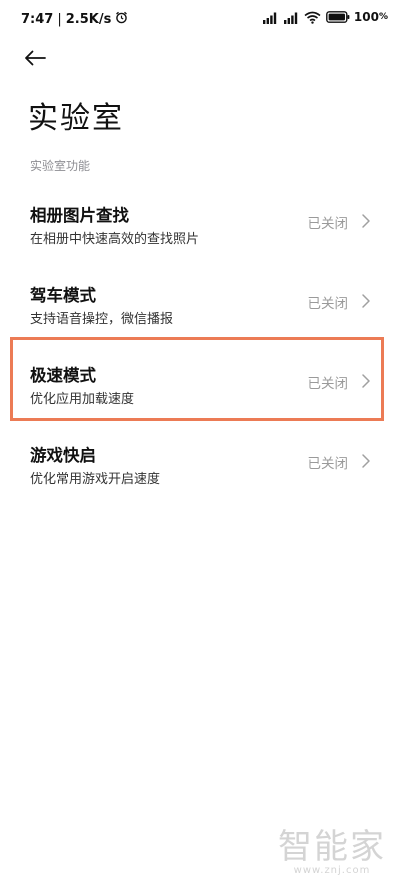  What do you see at coordinates (95, 479) in the screenshot?
I see `item-subtitle: 优化常用游戏开启速度` at bounding box center [95, 479].